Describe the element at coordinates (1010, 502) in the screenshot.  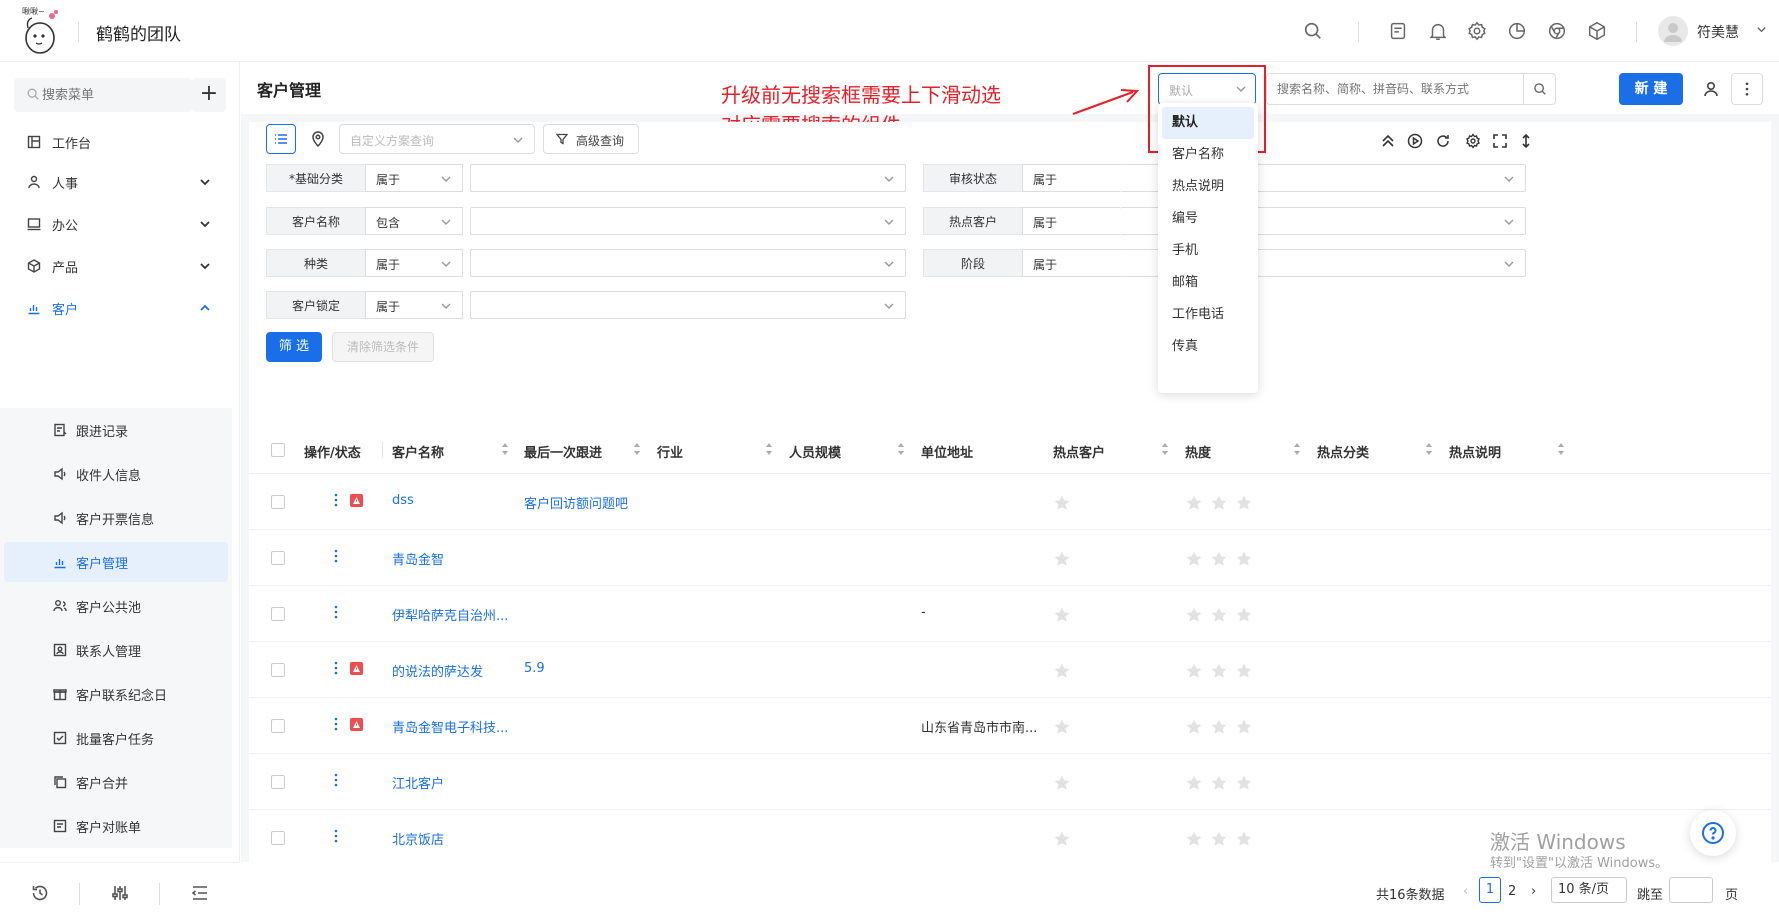
I see `table-row: dss 客户回访额问题吧` at that location.